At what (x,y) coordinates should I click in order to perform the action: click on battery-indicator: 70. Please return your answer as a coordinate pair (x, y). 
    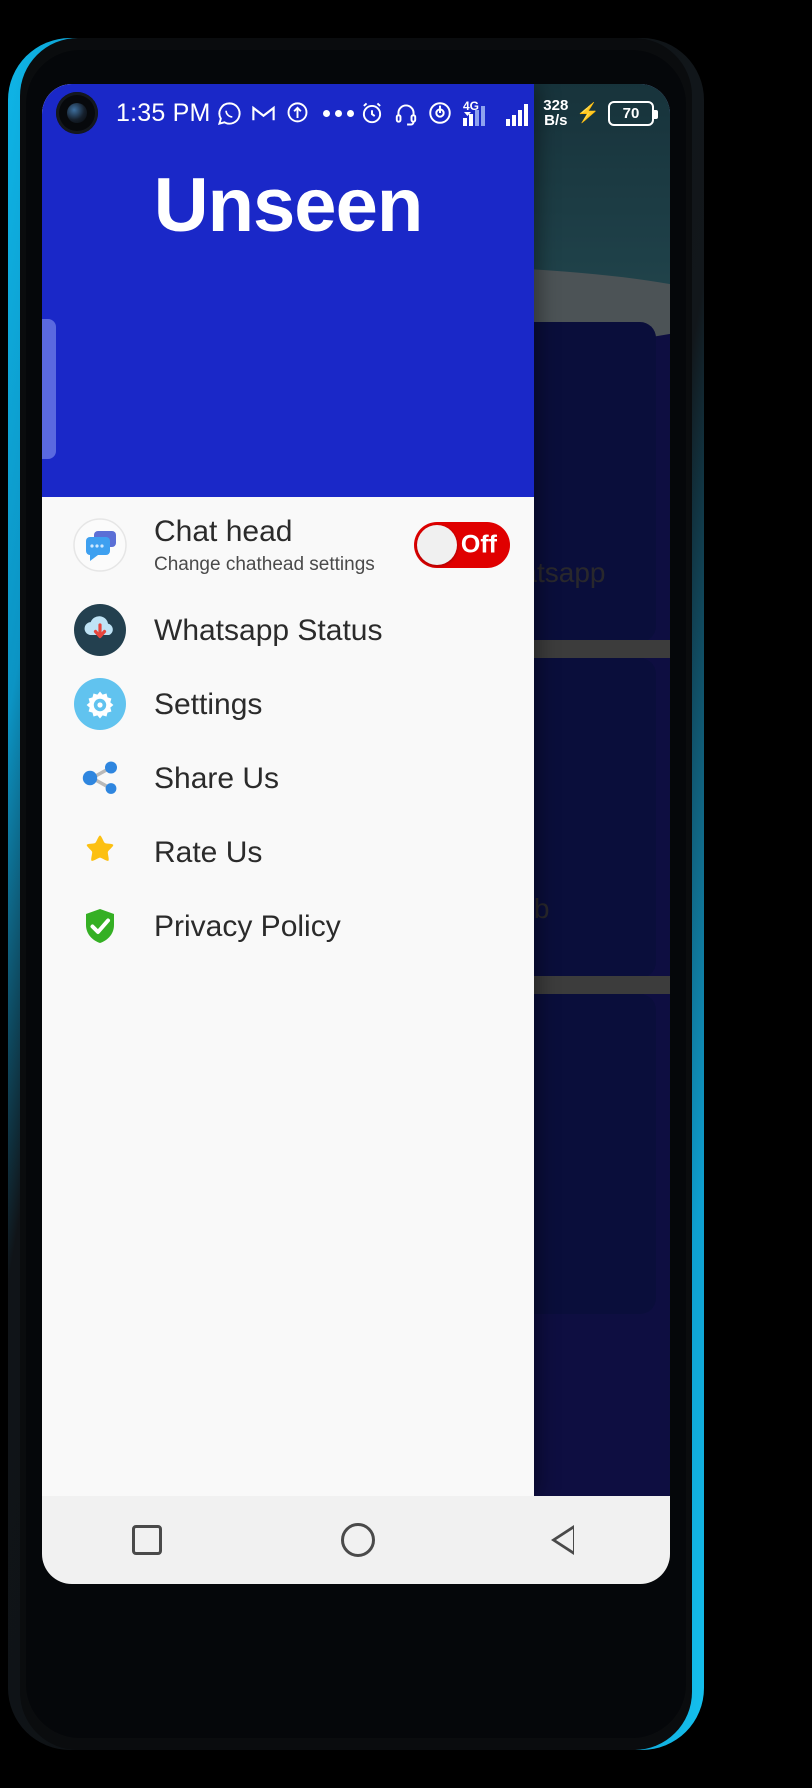
    Looking at the image, I should click on (633, 113).